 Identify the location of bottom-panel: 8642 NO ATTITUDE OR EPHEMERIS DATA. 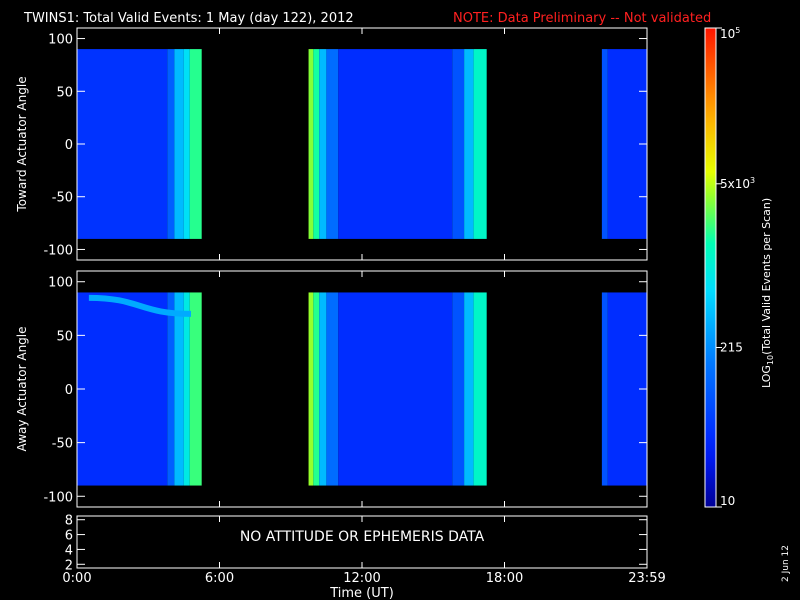
(356, 543).